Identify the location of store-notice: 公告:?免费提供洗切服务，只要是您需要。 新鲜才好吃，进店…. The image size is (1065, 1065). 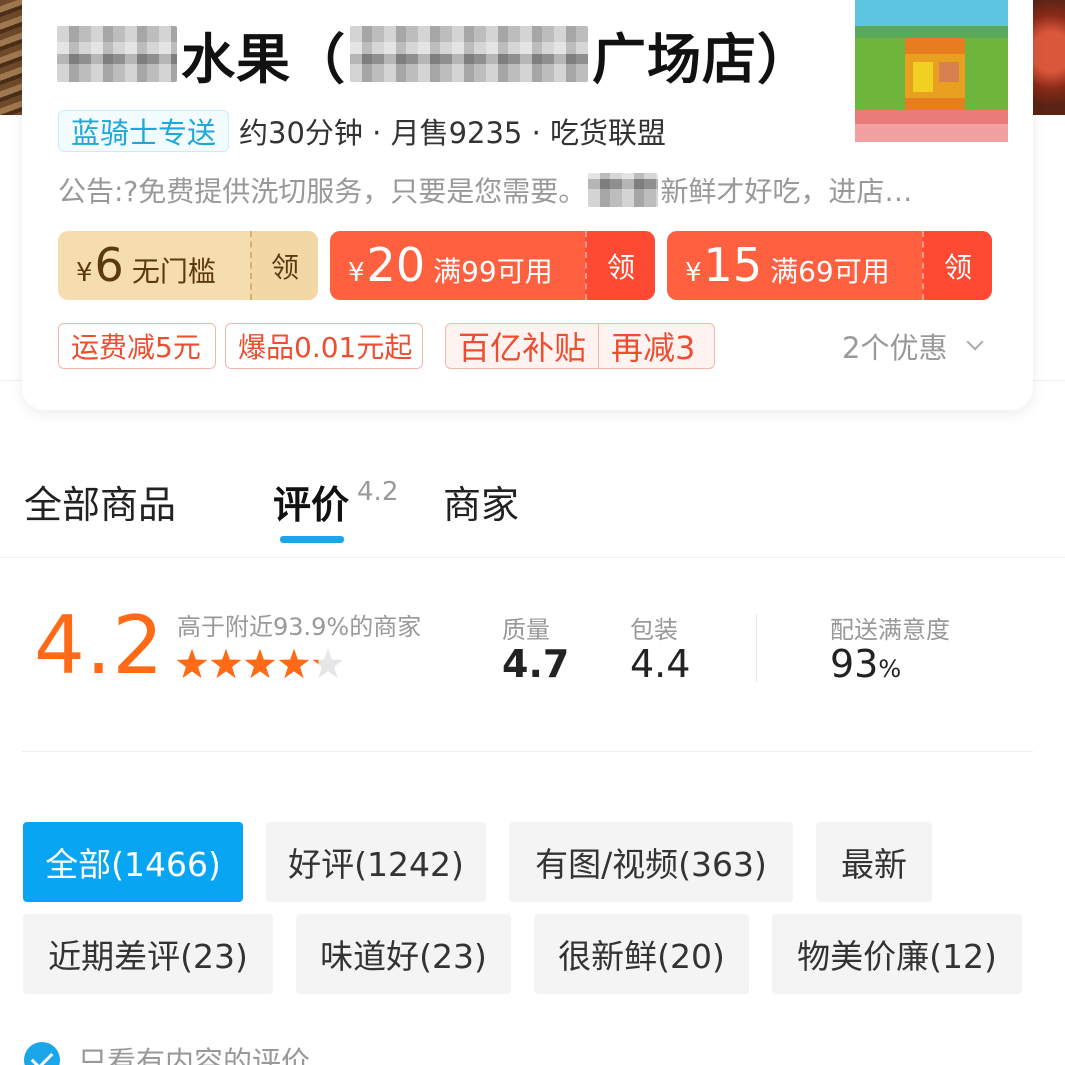
(530, 190).